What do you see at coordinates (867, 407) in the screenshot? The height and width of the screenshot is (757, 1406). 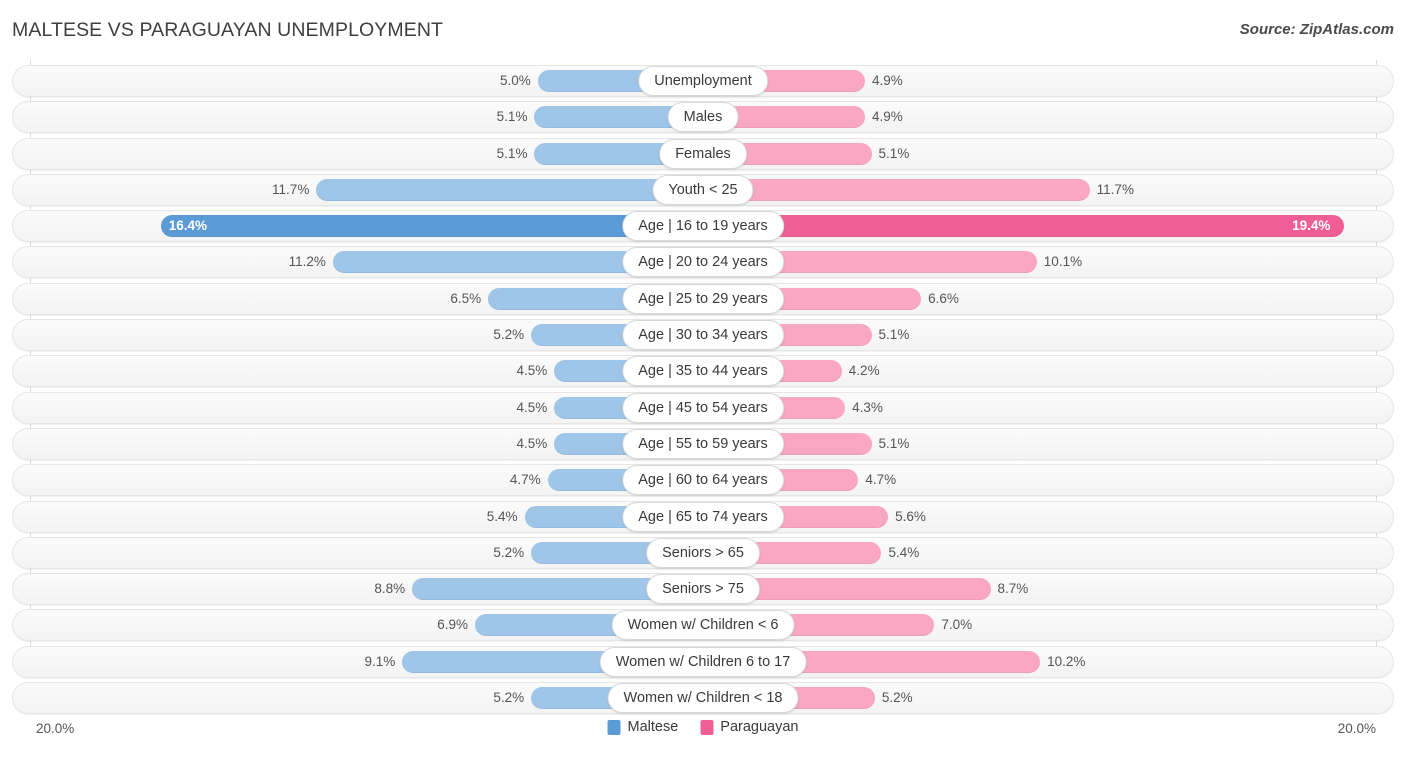 I see `value-label-paraguayan: 4.3%` at bounding box center [867, 407].